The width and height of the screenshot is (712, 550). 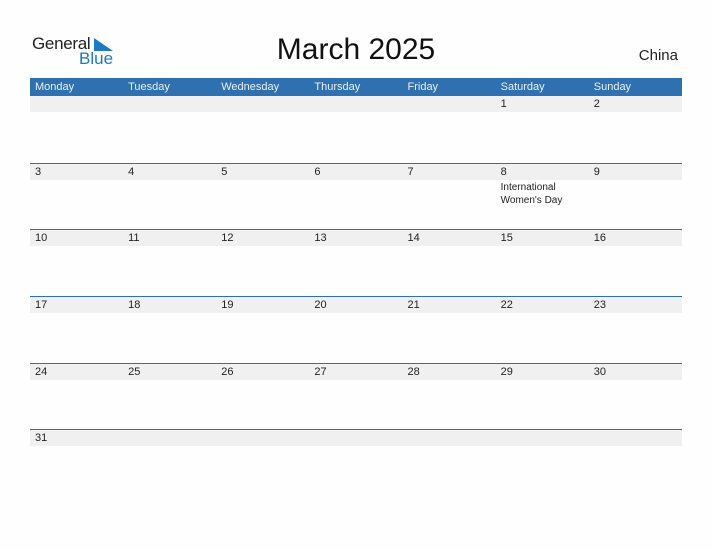 What do you see at coordinates (635, 238) in the screenshot?
I see `day-number: 16` at bounding box center [635, 238].